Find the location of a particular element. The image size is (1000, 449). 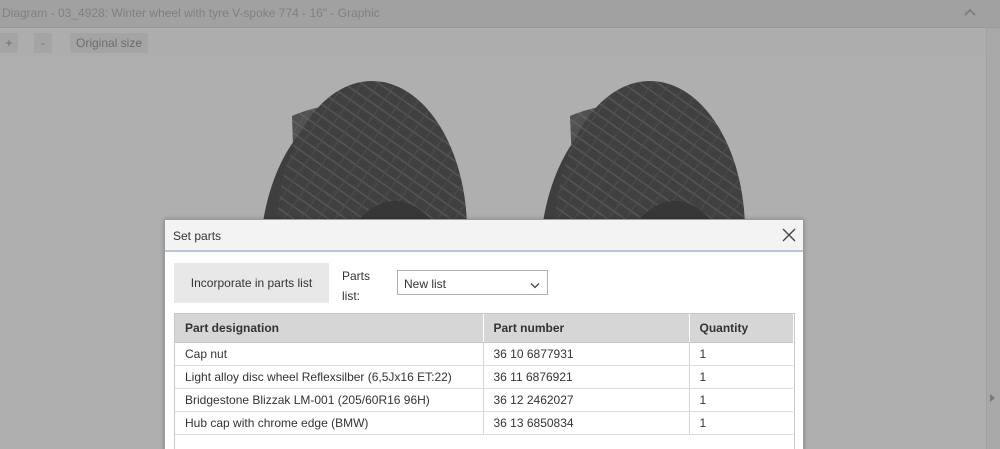

cell-part-number: 36 10 6877931 is located at coordinates (586, 354).